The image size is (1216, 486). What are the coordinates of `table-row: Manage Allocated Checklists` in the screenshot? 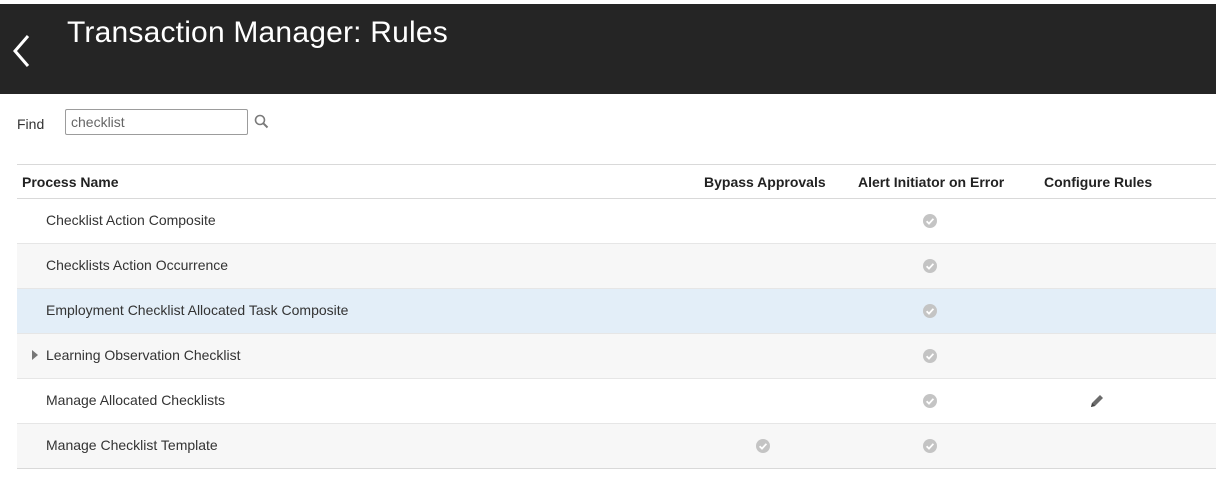 It's located at (616, 401).